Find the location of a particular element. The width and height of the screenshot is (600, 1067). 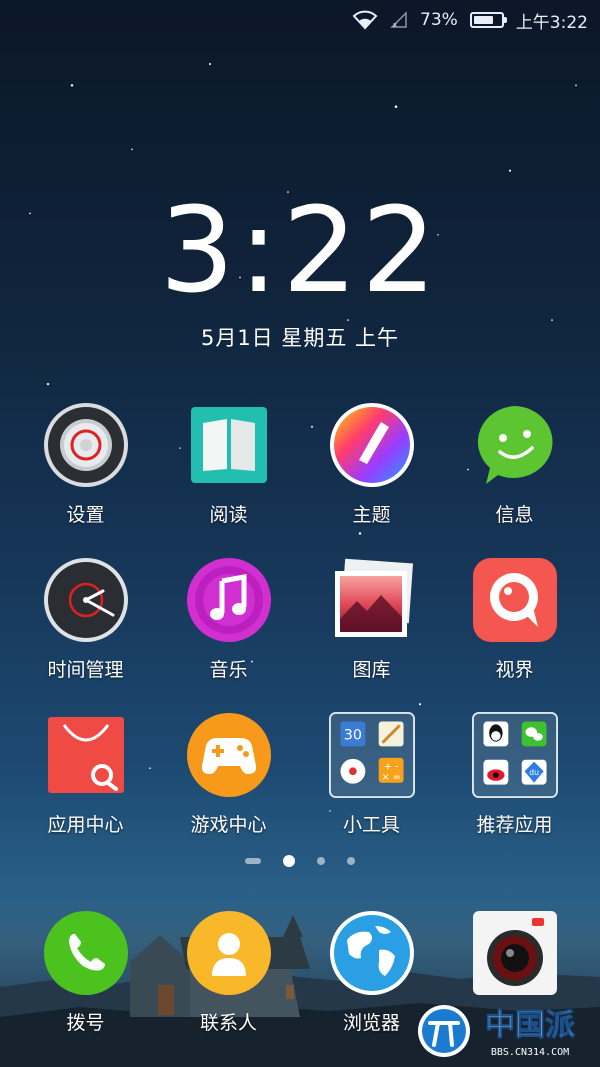

app-gallery: 图库 is located at coordinates (371, 619).